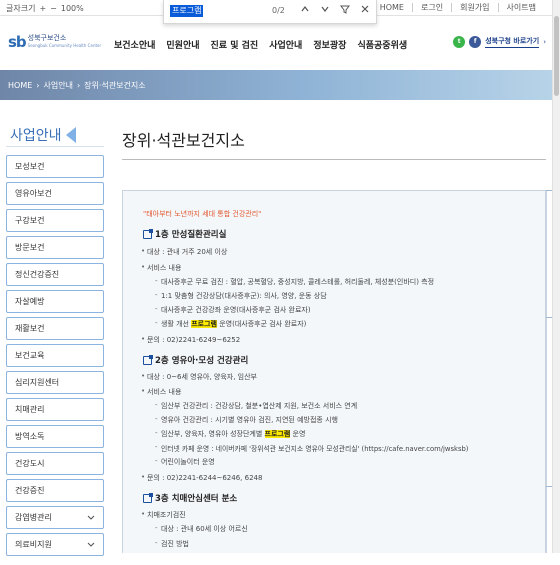 This screenshot has width=560, height=565. Describe the element at coordinates (392, 7) in the screenshot. I see `home-link: HOME` at that location.